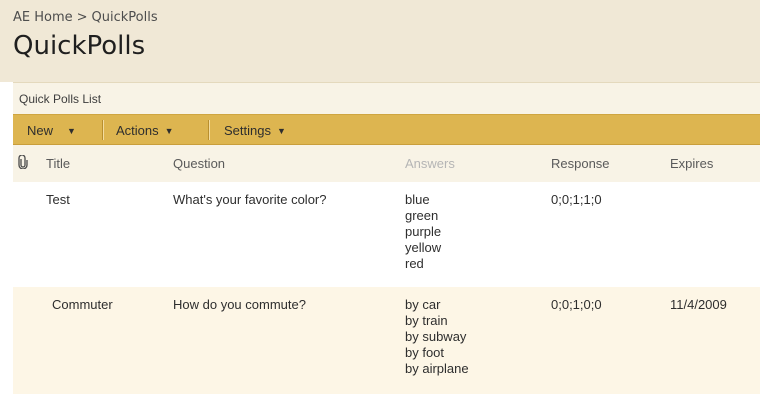 This screenshot has width=760, height=394. What do you see at coordinates (109, 163) in the screenshot?
I see `title-column-header: Title` at bounding box center [109, 163].